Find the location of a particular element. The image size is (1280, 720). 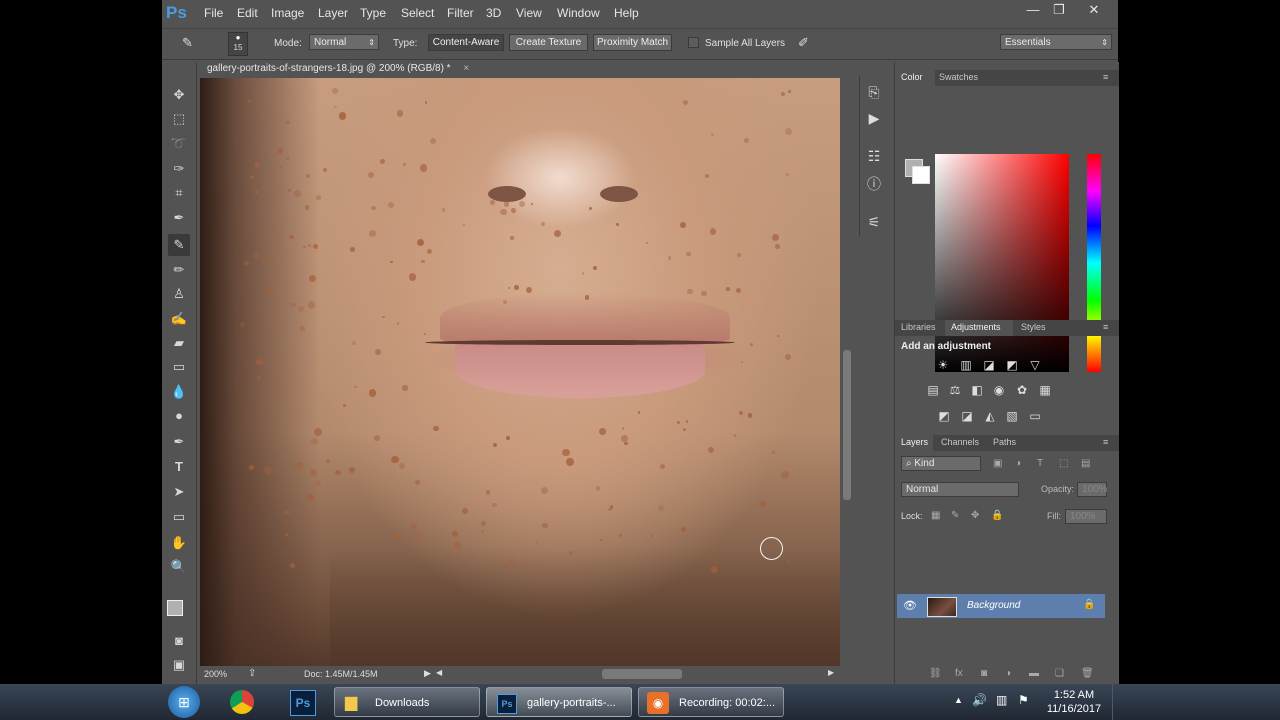

menu-help: Help is located at coordinates (626, 13).